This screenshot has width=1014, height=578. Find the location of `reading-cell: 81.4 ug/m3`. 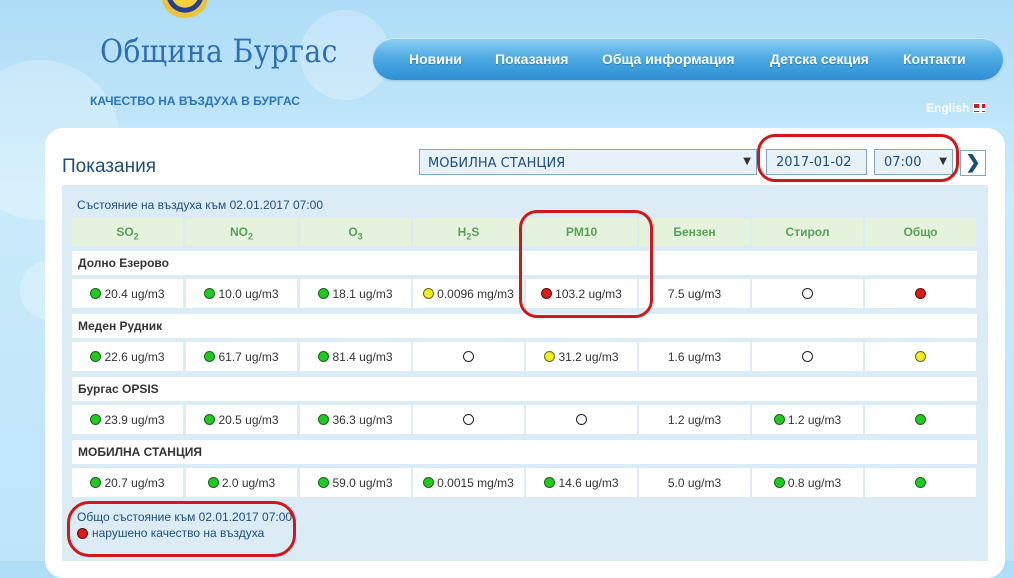

reading-cell: 81.4 ug/m3 is located at coordinates (355, 356).